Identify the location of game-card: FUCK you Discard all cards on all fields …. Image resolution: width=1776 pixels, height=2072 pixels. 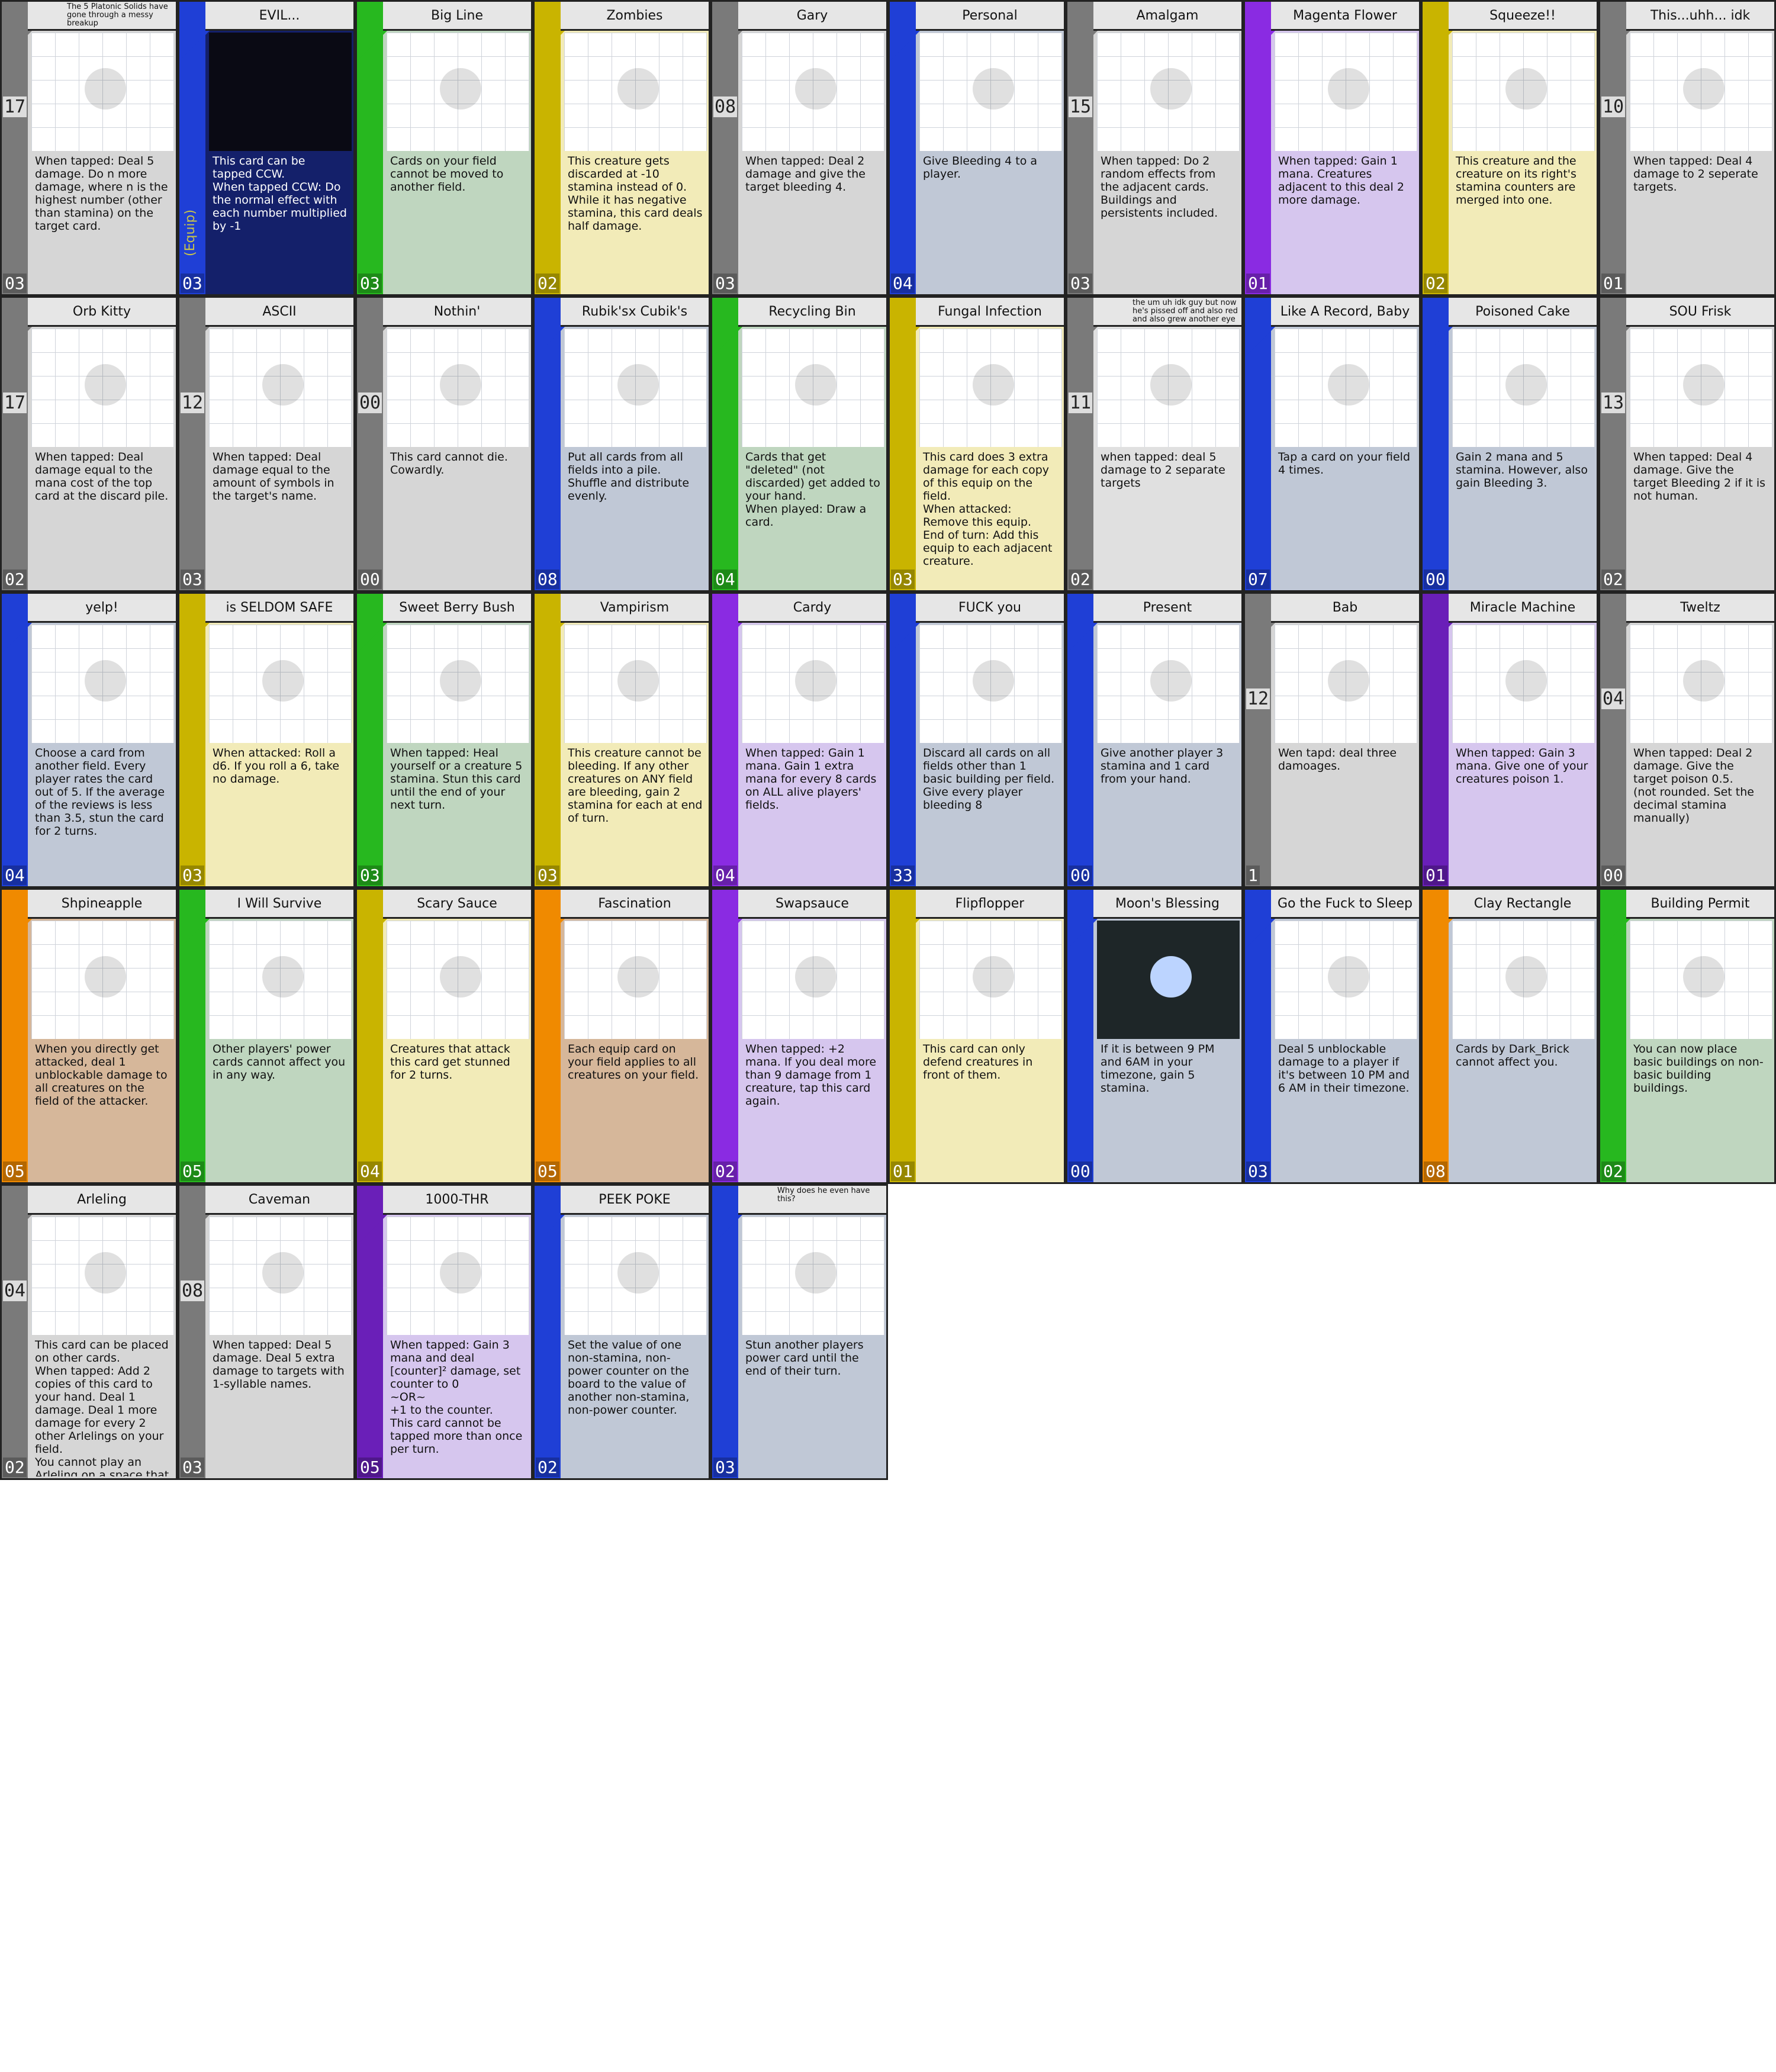
(977, 740).